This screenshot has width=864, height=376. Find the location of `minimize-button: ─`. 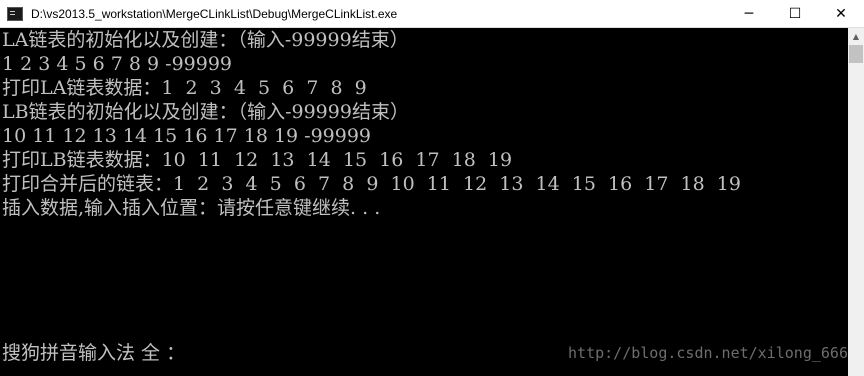

minimize-button: ─ is located at coordinates (749, 14).